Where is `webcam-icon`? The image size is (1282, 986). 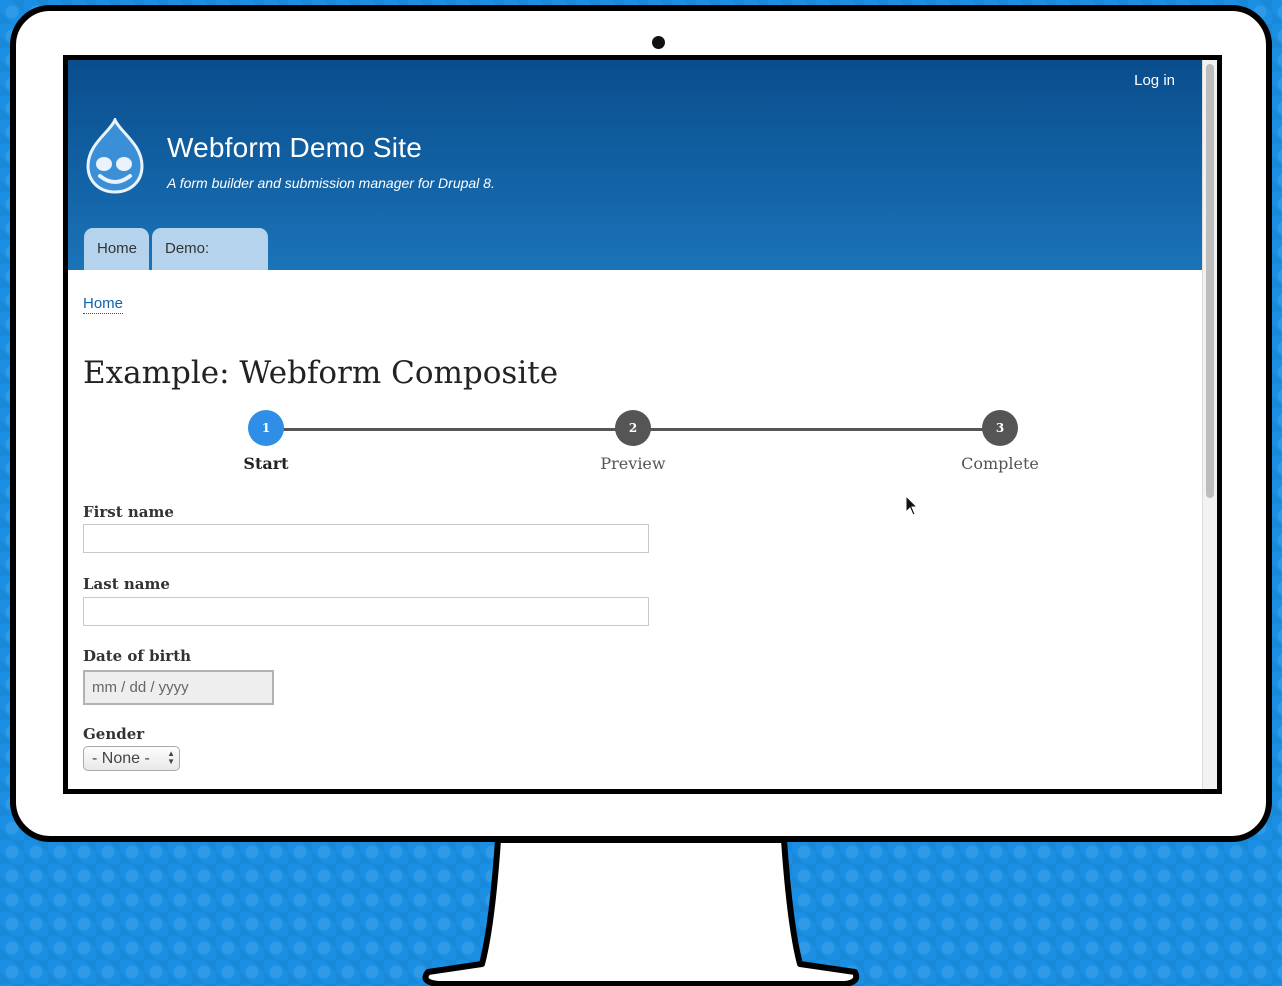
webcam-icon is located at coordinates (658, 42).